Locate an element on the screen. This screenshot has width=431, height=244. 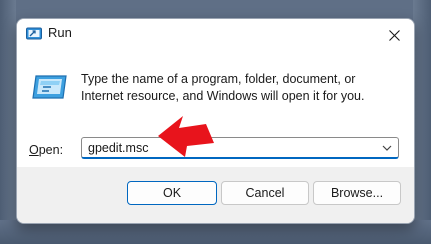
title-bar: Run is located at coordinates (215, 35).